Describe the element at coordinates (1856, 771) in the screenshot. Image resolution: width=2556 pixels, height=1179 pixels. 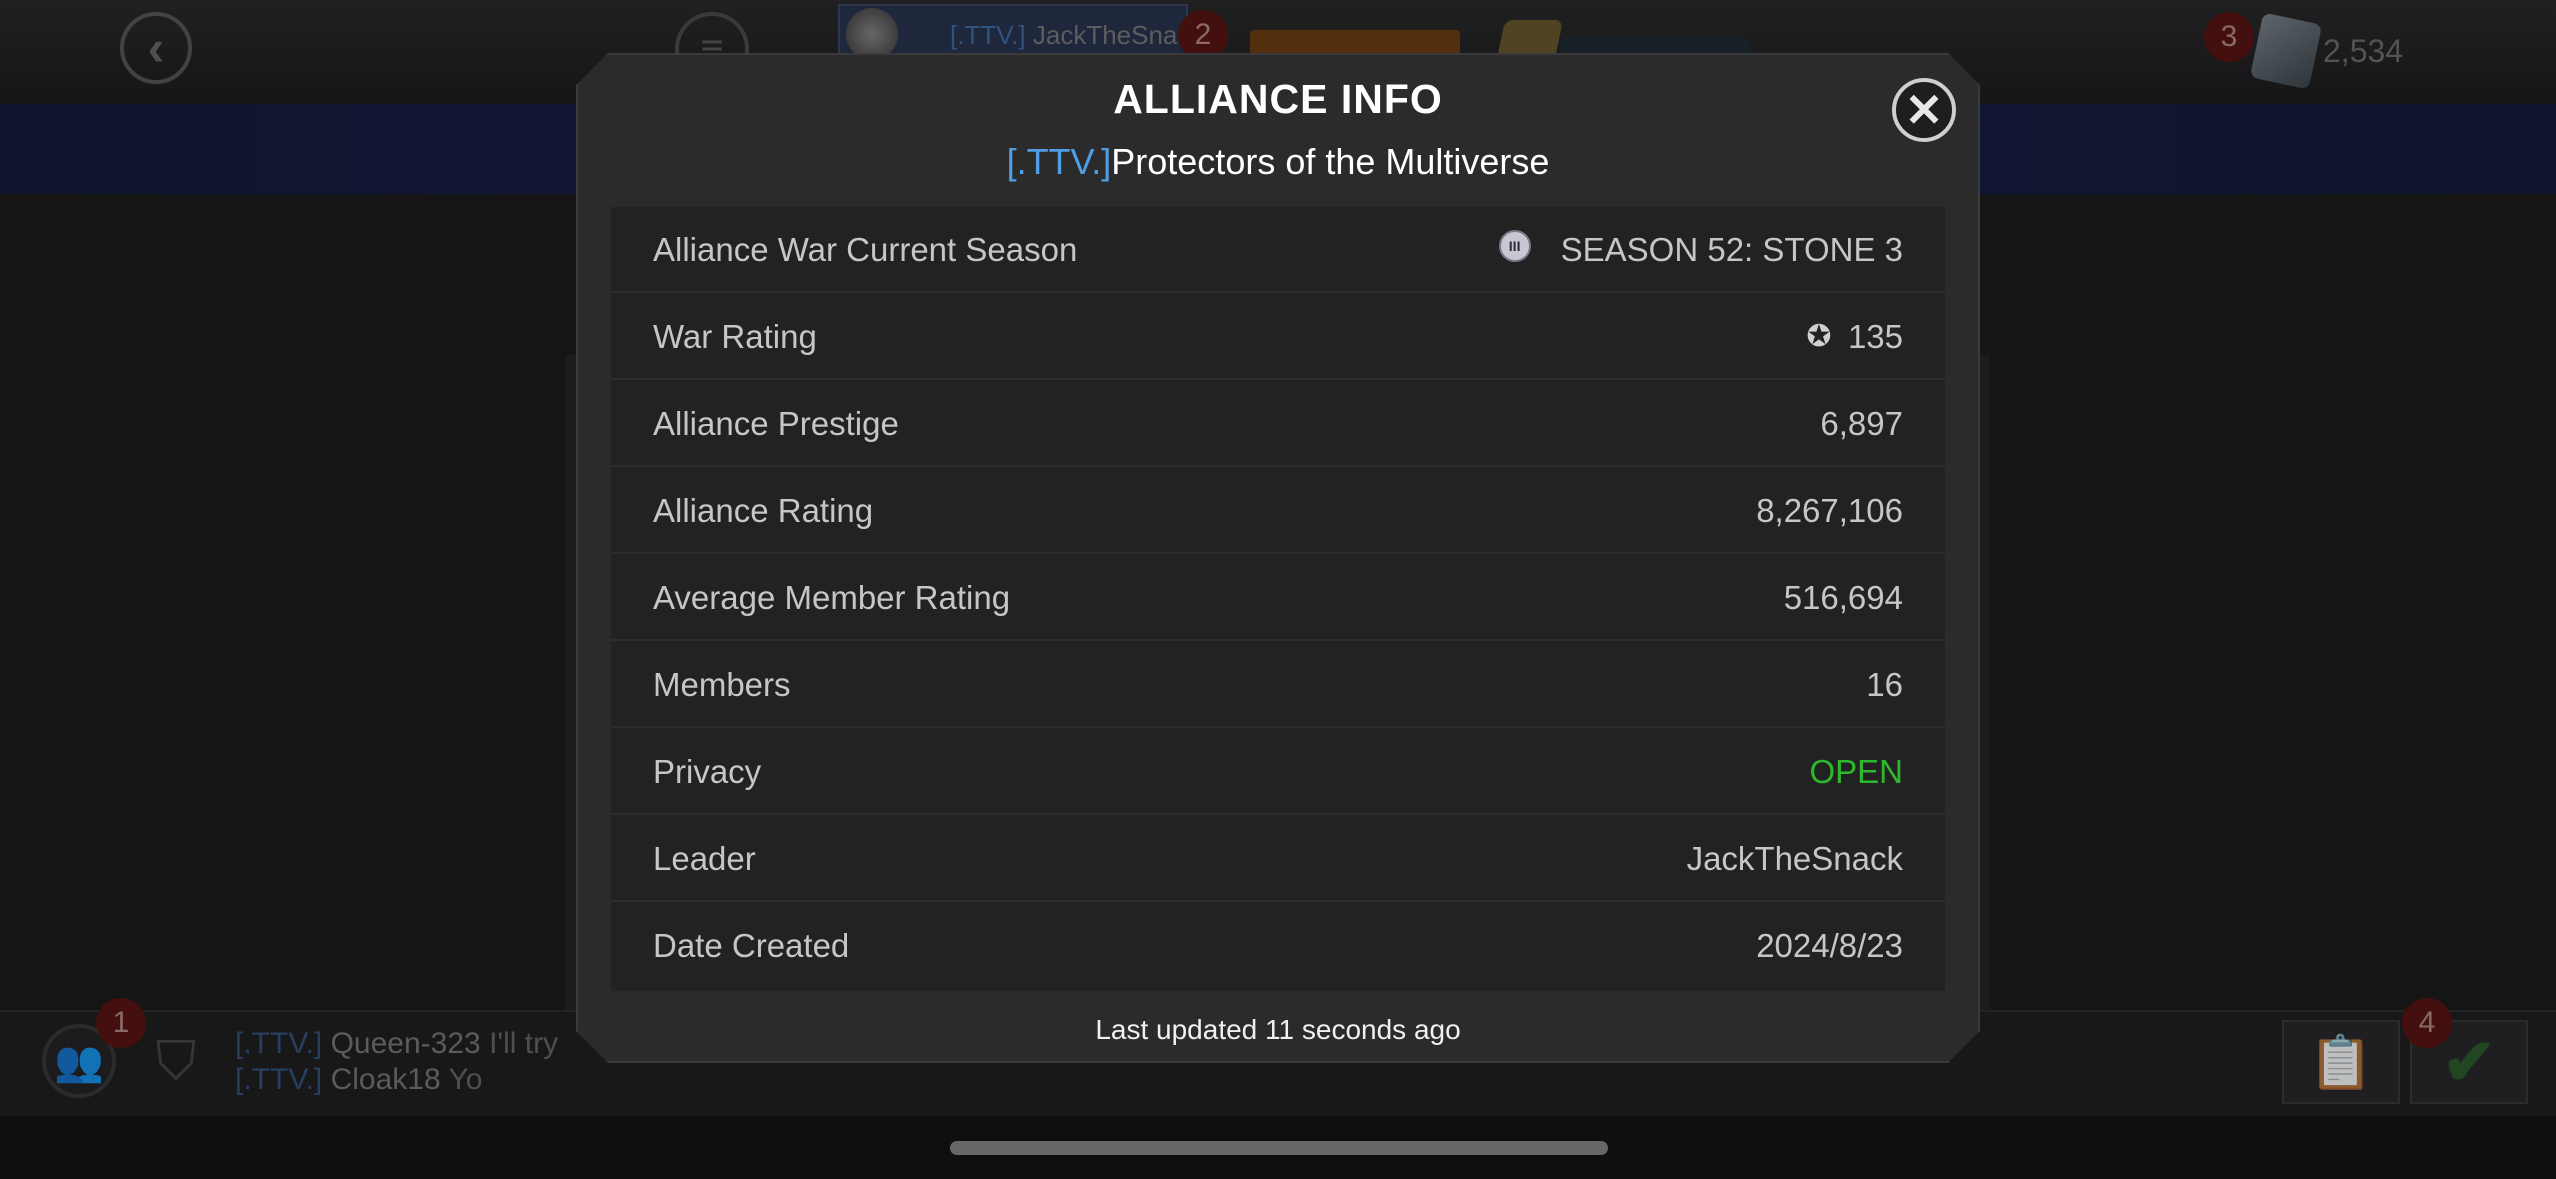
I see `privacy-status: OPEN` at that location.